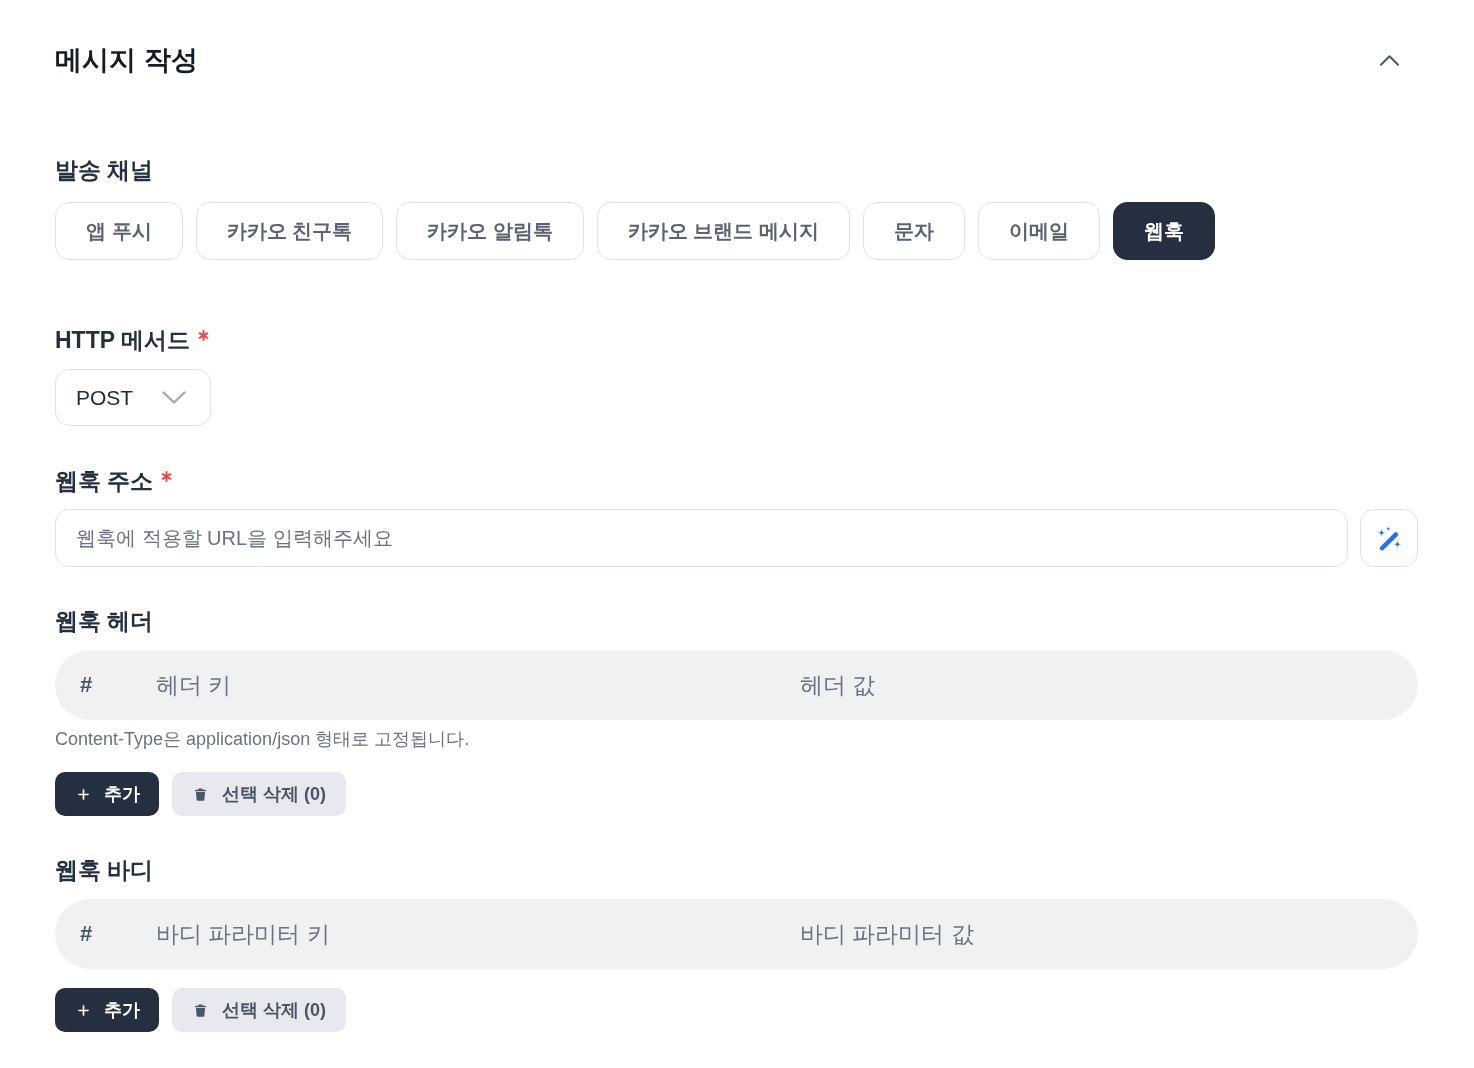 The width and height of the screenshot is (1474, 1068). What do you see at coordinates (701, 538) in the screenshot?
I see `url-input-field: 웹훅에 적용할 URL을 입력해주세요` at bounding box center [701, 538].